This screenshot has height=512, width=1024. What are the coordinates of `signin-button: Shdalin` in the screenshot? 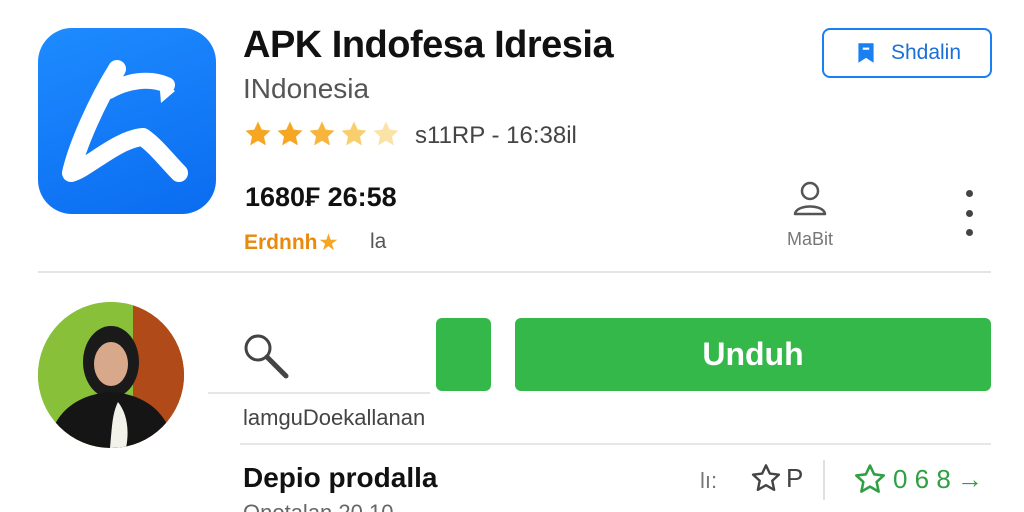 It's located at (907, 53).